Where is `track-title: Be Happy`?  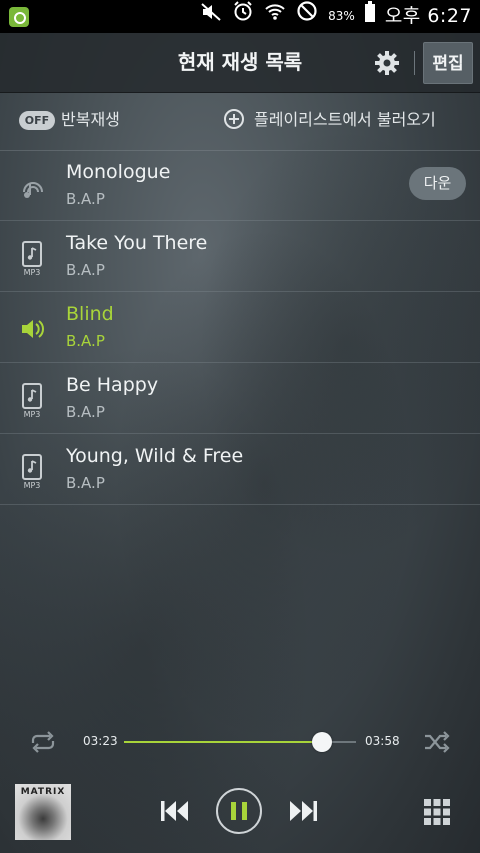 track-title: Be Happy is located at coordinates (112, 385).